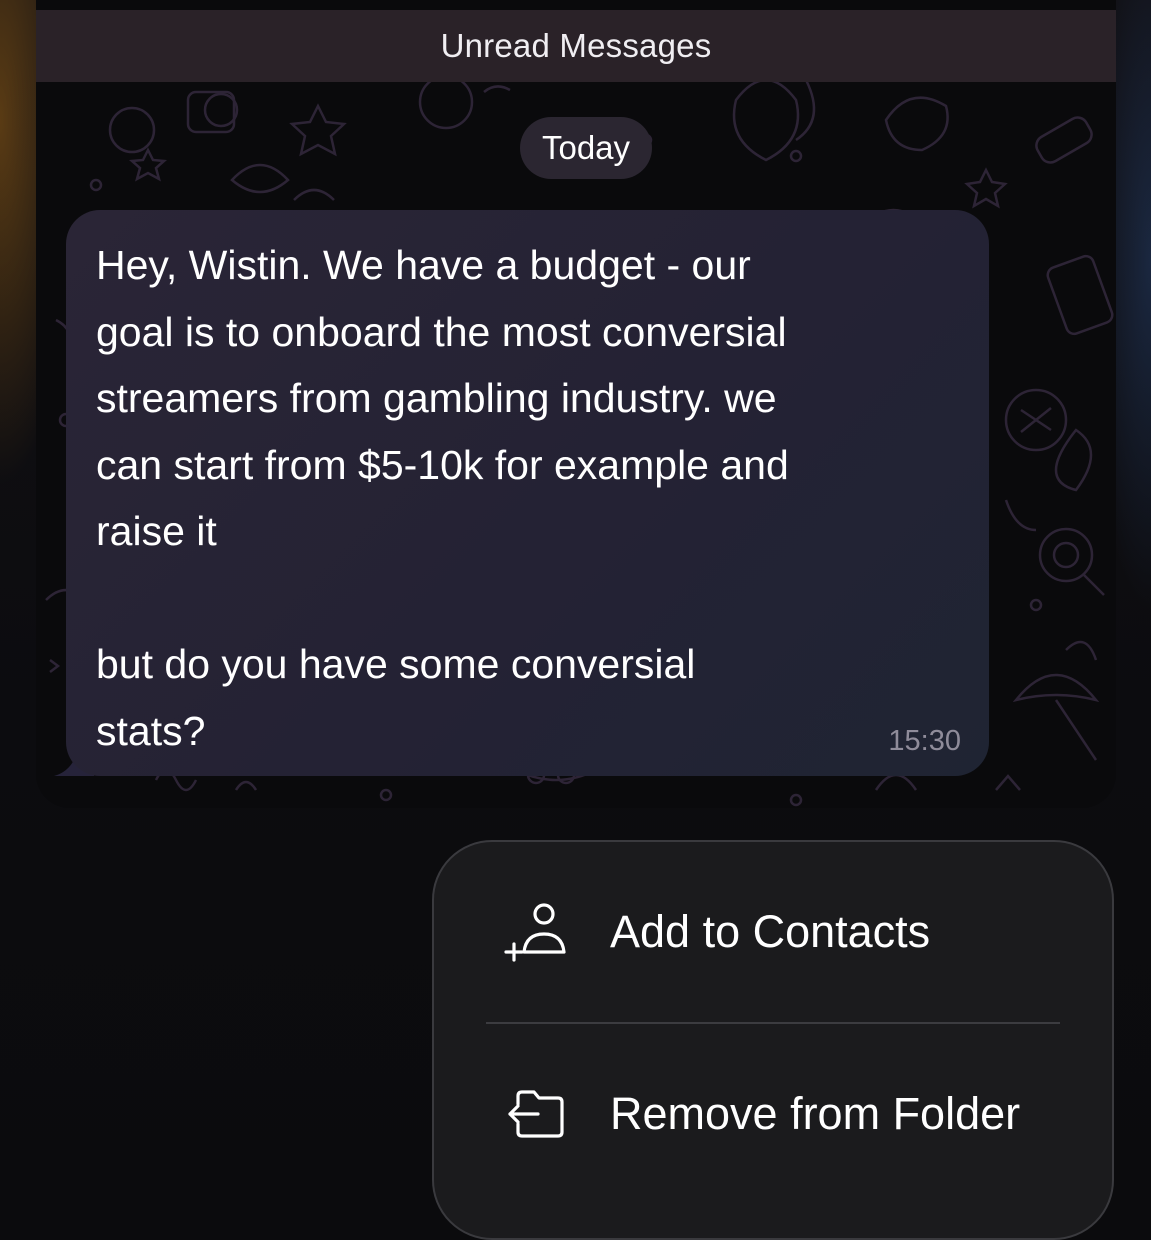 The height and width of the screenshot is (1240, 1151). Describe the element at coordinates (536, 1114) in the screenshot. I see `remove-folder-icon` at that location.